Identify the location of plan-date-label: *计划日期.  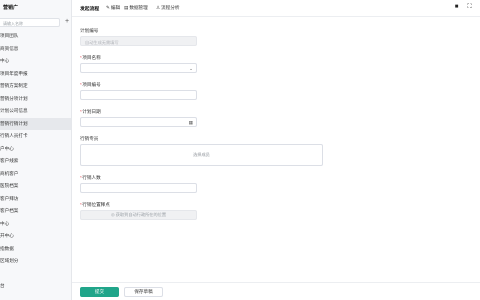
(90, 111).